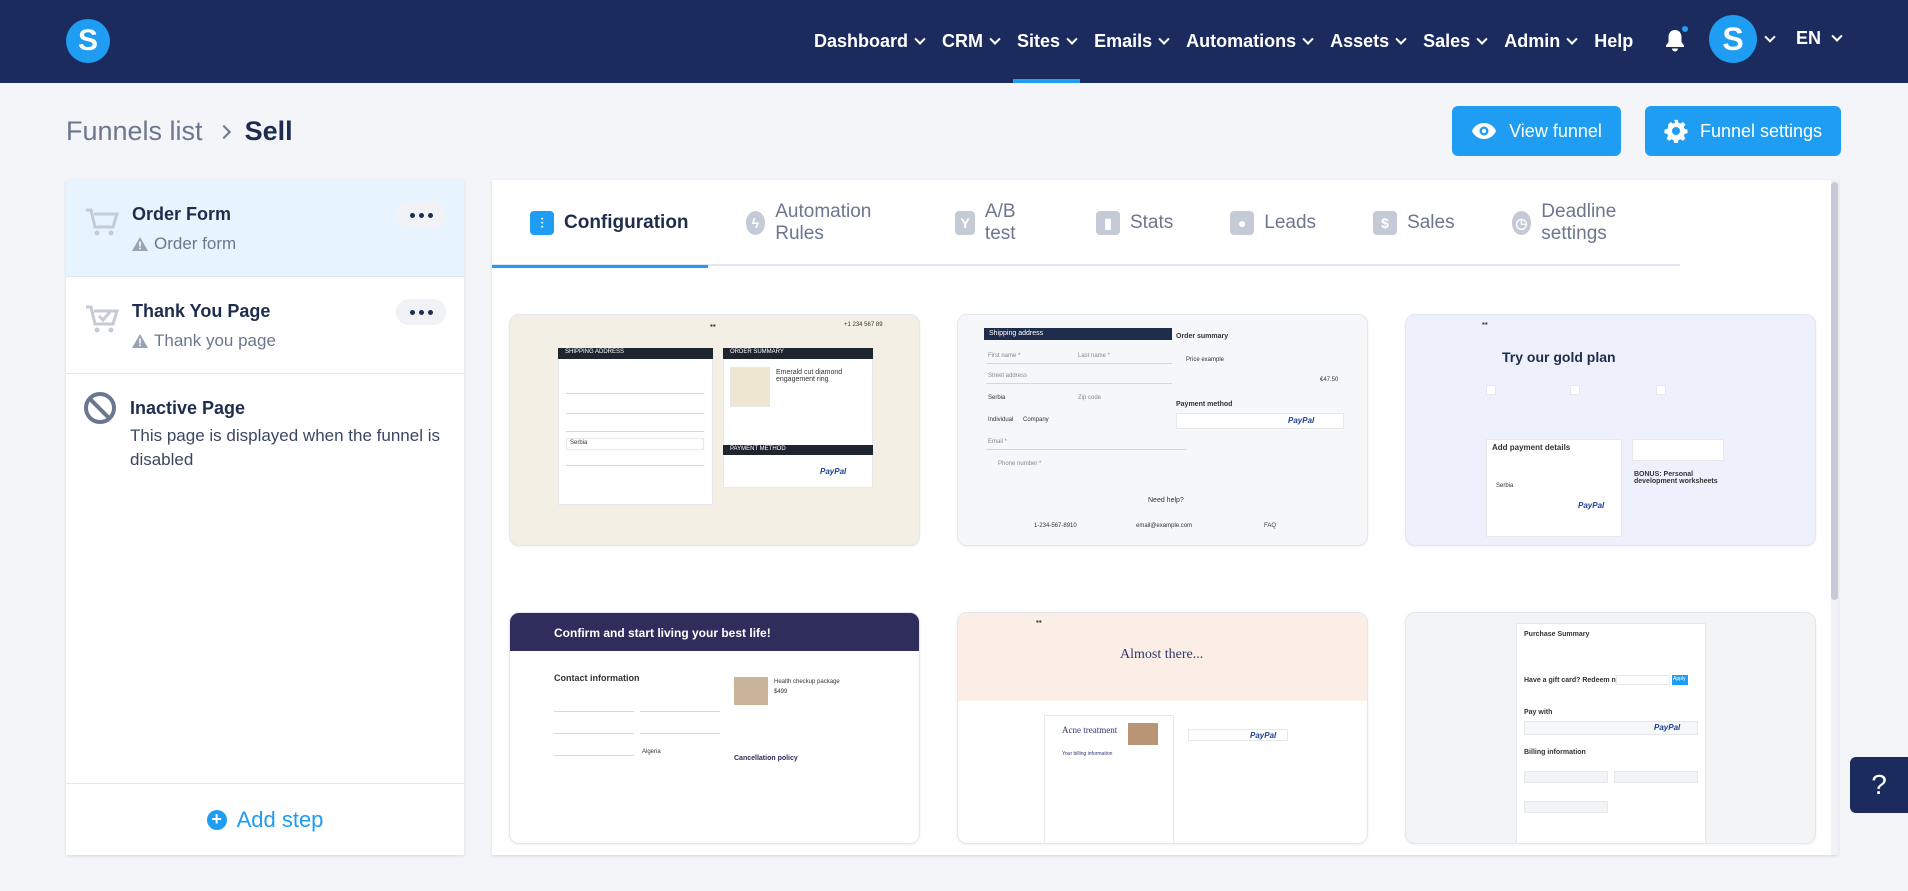 The image size is (1908, 891). Describe the element at coordinates (1090, 398) in the screenshot. I see `template-text: Zip code` at that location.